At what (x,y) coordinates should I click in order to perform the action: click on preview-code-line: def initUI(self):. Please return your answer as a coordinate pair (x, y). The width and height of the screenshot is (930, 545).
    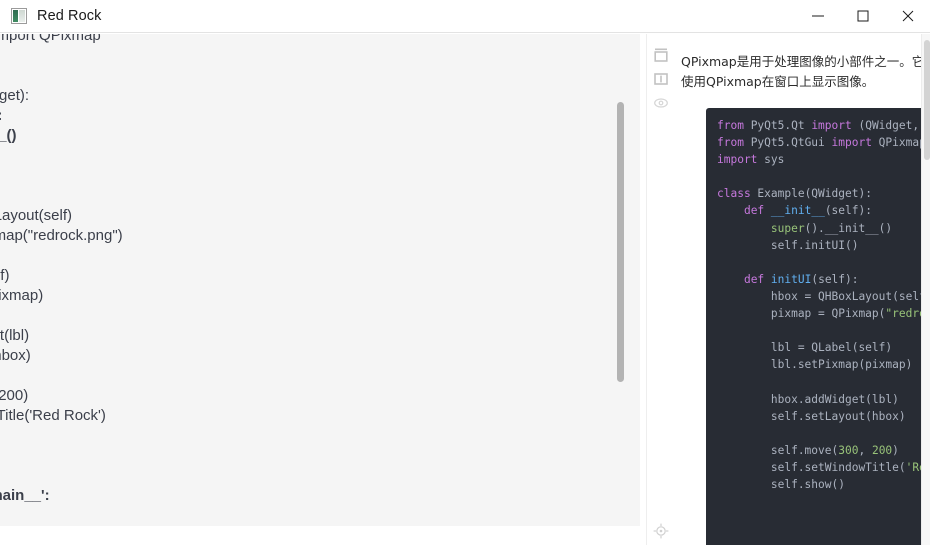
    Looking at the image, I should click on (320, 196).